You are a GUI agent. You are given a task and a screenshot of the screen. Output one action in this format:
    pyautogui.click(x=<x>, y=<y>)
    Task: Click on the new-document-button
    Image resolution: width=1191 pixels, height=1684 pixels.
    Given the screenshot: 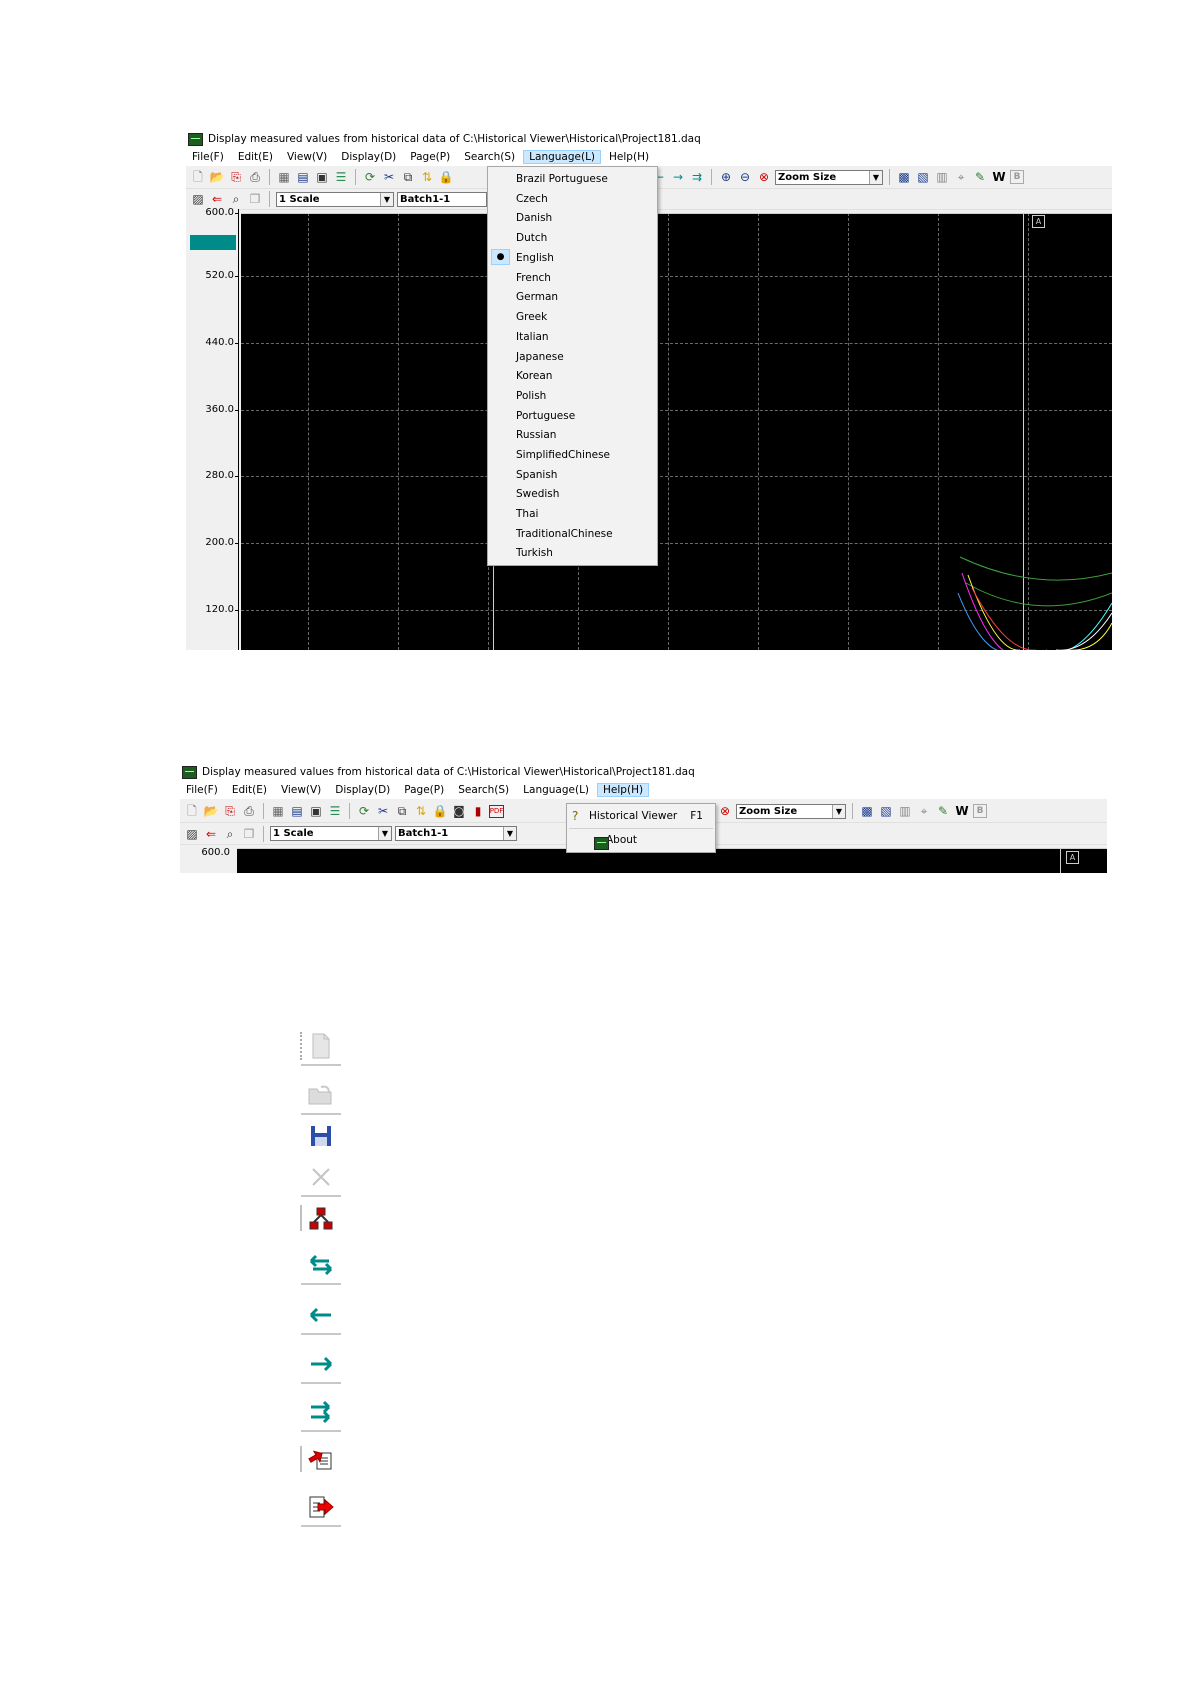 What is the action you would take?
    pyautogui.click(x=320, y=1046)
    